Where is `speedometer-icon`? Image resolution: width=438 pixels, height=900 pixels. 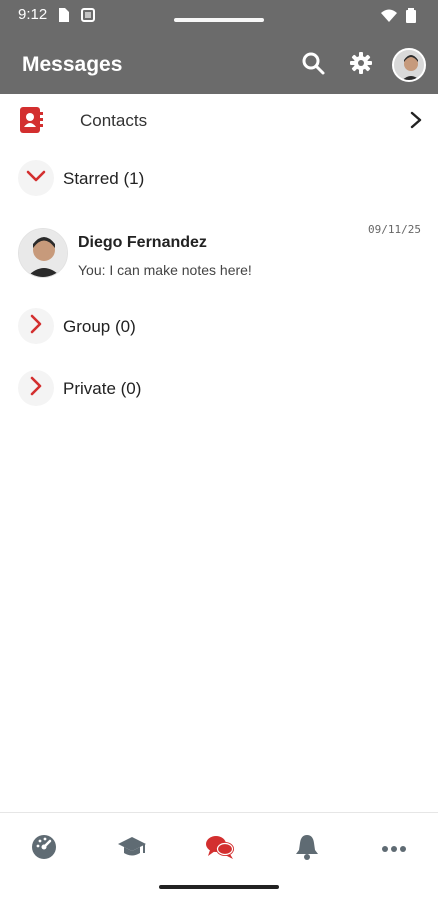 speedometer-icon is located at coordinates (44, 849).